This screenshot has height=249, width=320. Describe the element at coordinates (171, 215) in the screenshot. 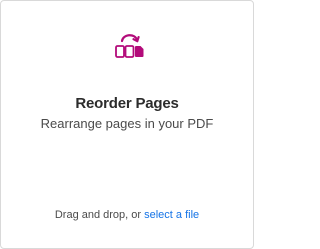

I see `select-file-link: select a file` at that location.